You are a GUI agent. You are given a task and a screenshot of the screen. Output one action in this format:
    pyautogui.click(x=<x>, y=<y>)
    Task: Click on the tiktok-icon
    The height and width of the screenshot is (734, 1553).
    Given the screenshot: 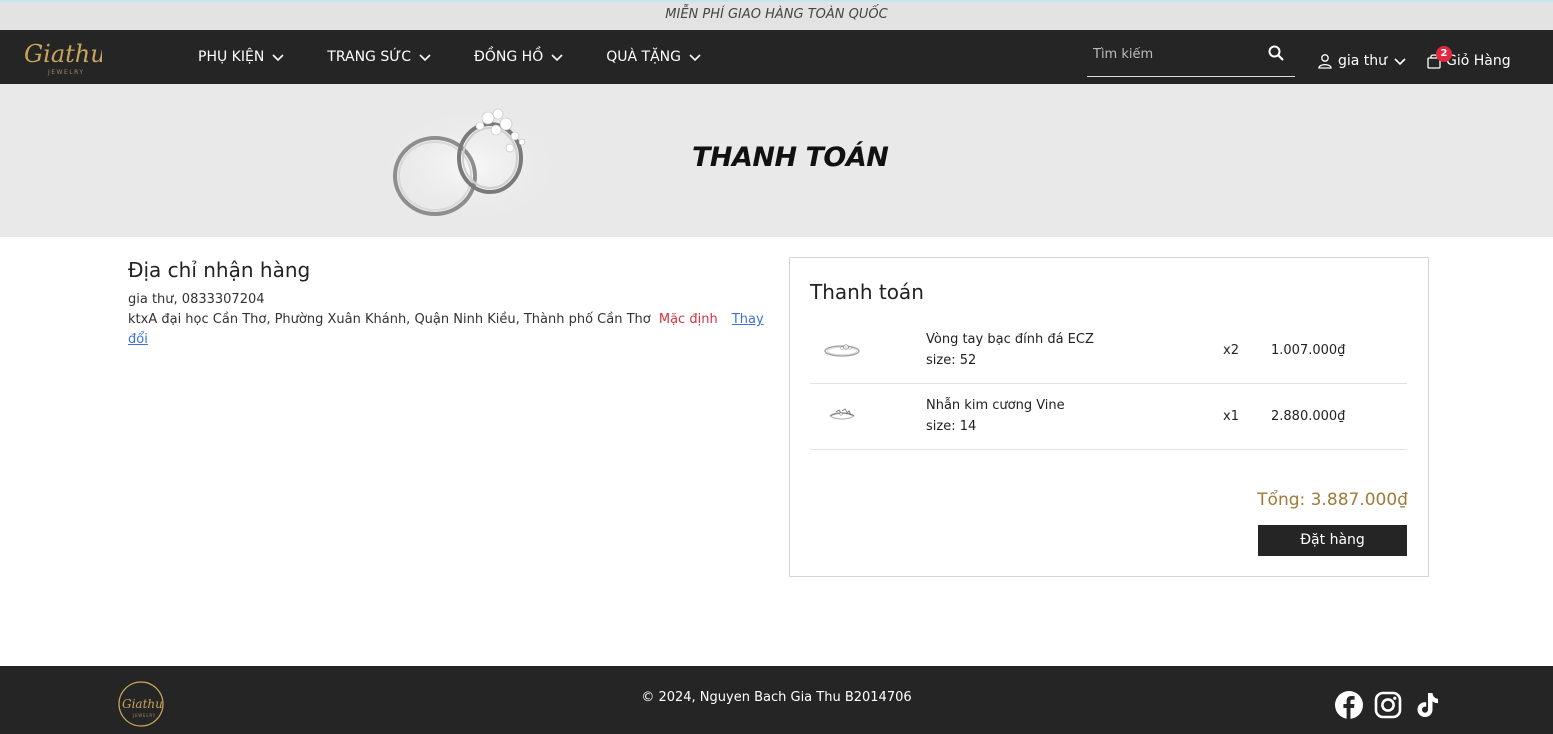 What is the action you would take?
    pyautogui.click(x=1427, y=705)
    